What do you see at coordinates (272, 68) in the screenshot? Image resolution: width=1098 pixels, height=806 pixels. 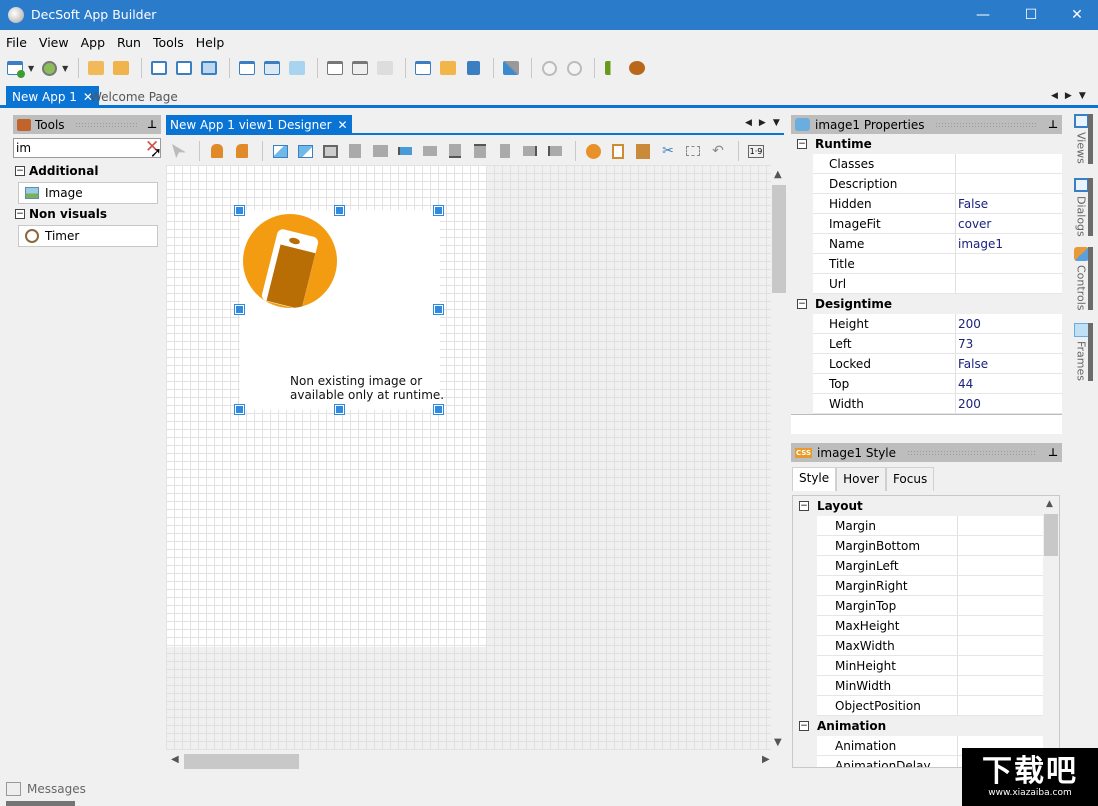 I see `new-dialog-button` at bounding box center [272, 68].